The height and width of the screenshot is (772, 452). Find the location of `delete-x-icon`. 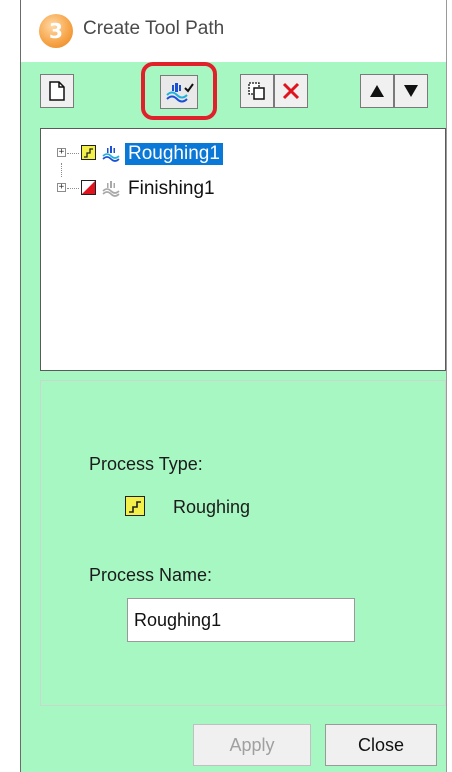

delete-x-icon is located at coordinates (291, 91).